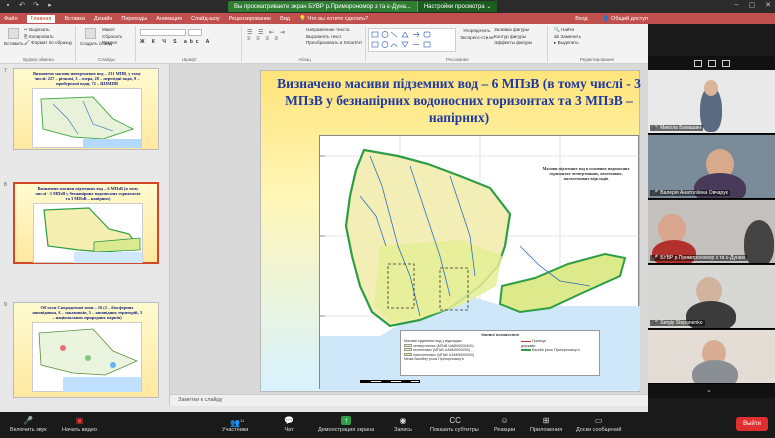 Image resolution: width=775 pixels, height=438 pixels. Describe the element at coordinates (237, 423) in the screenshot. I see `participants-icon: 👥11` at that location.